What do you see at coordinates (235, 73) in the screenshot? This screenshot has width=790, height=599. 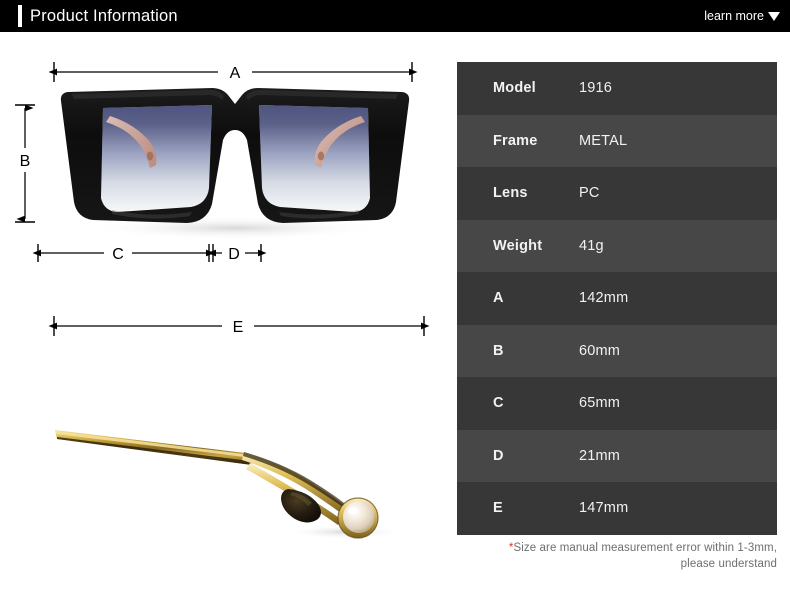 I see `dimension-label-a: A` at bounding box center [235, 73].